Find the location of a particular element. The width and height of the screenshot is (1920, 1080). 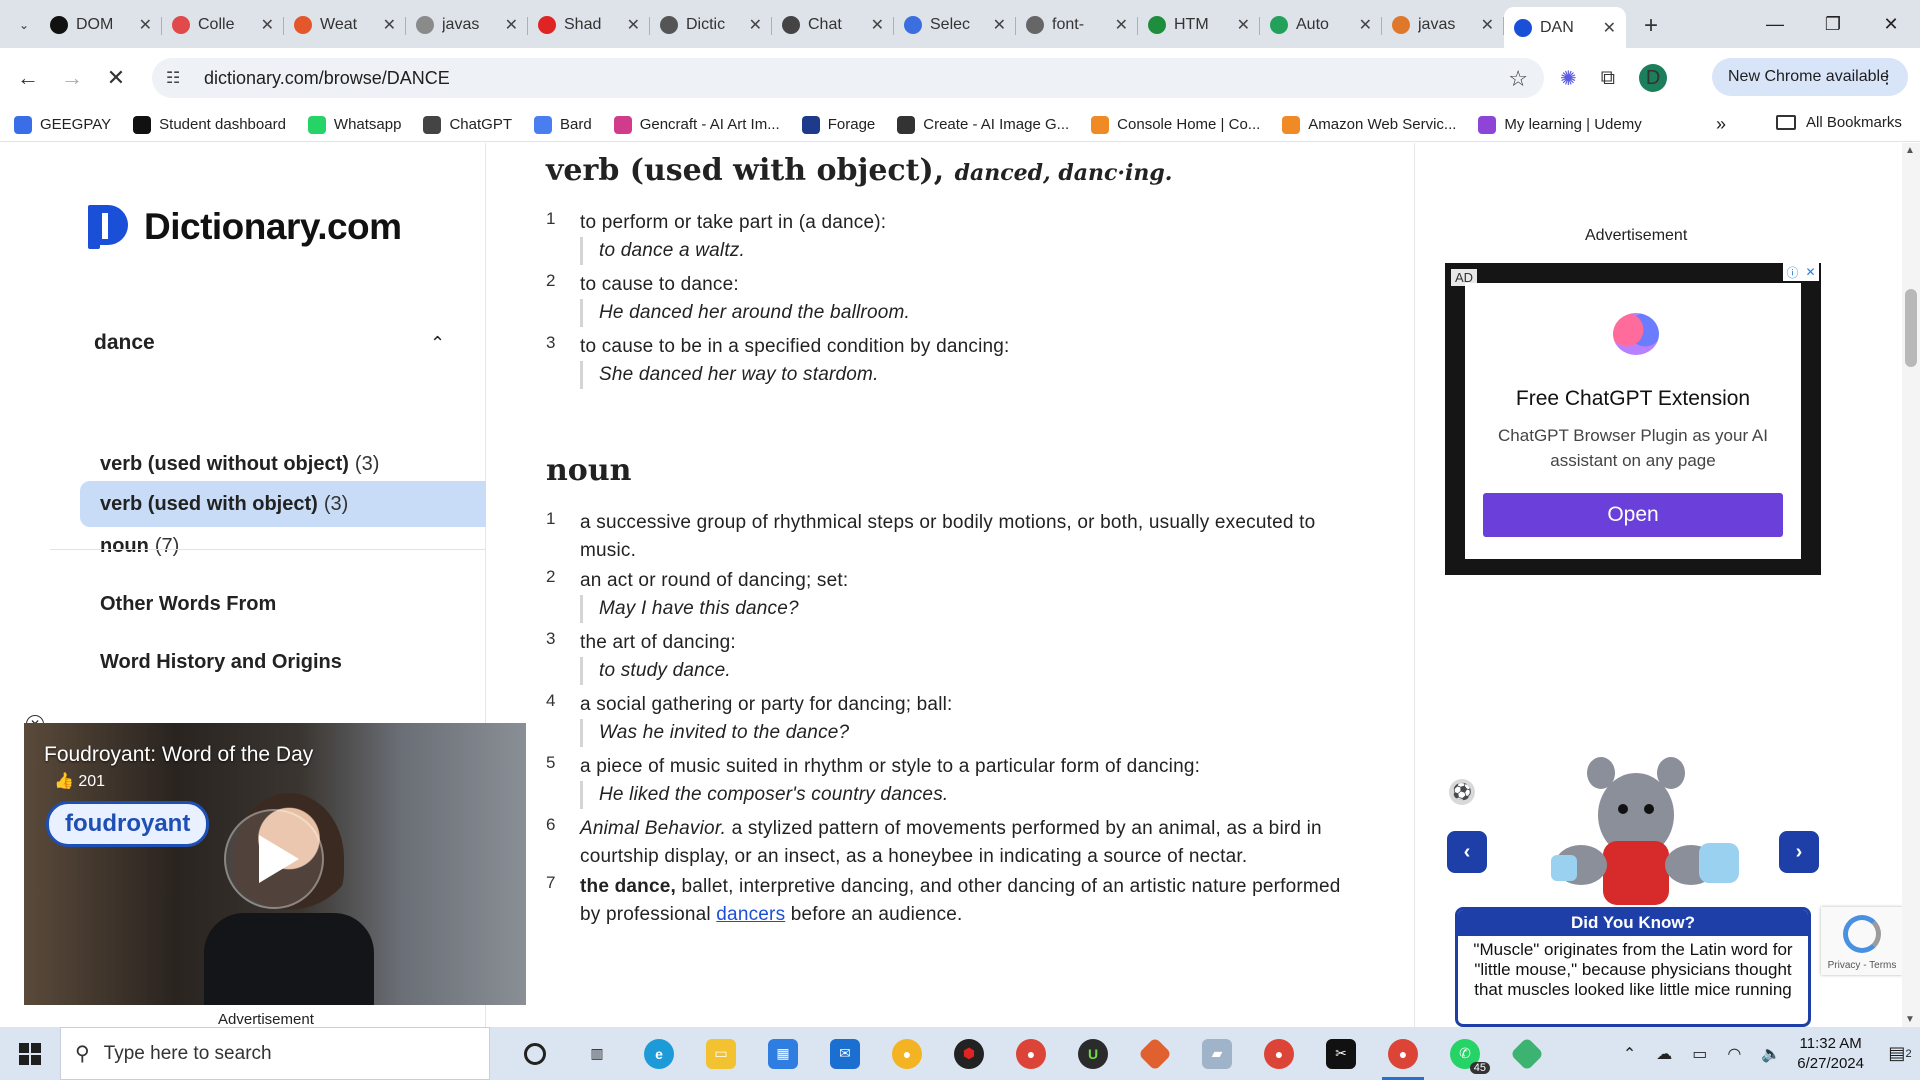

wifi-icon: ◠ is located at coordinates (1734, 1054).